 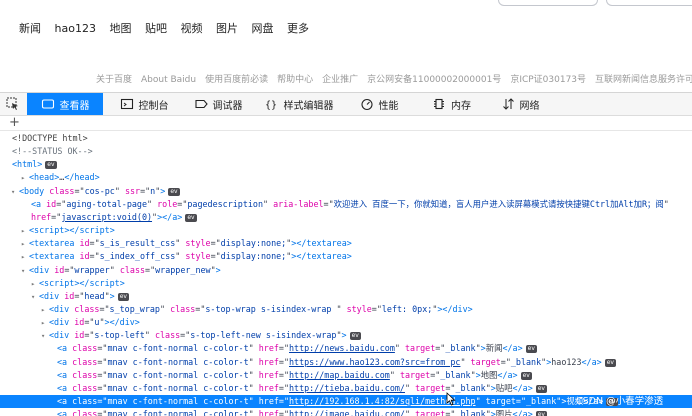 What do you see at coordinates (470, 387) in the screenshot?
I see `attr-value: _blank` at bounding box center [470, 387].